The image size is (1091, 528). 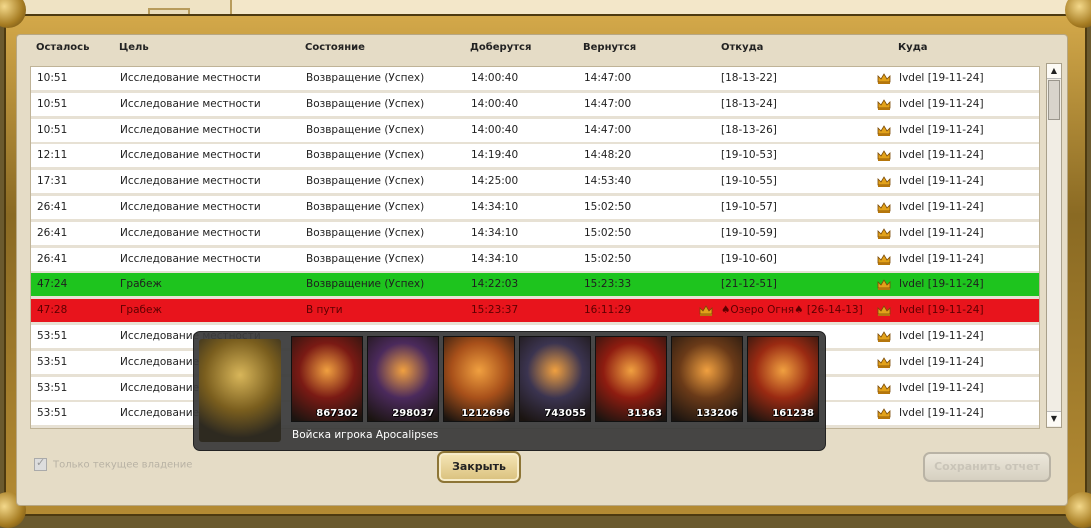 I want to click on cell-return: 14:53:40, so click(x=608, y=181).